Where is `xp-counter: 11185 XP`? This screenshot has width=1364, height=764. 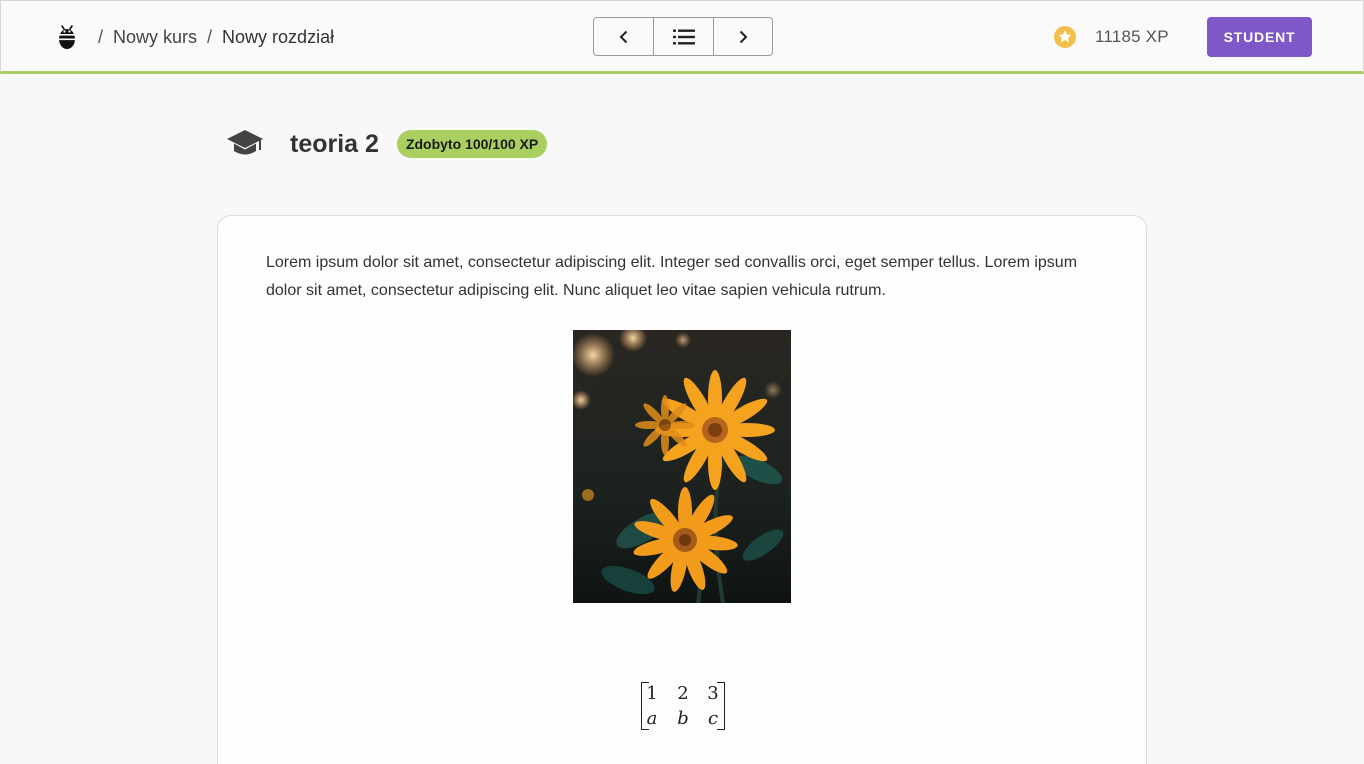 xp-counter: 11185 XP is located at coordinates (1111, 37).